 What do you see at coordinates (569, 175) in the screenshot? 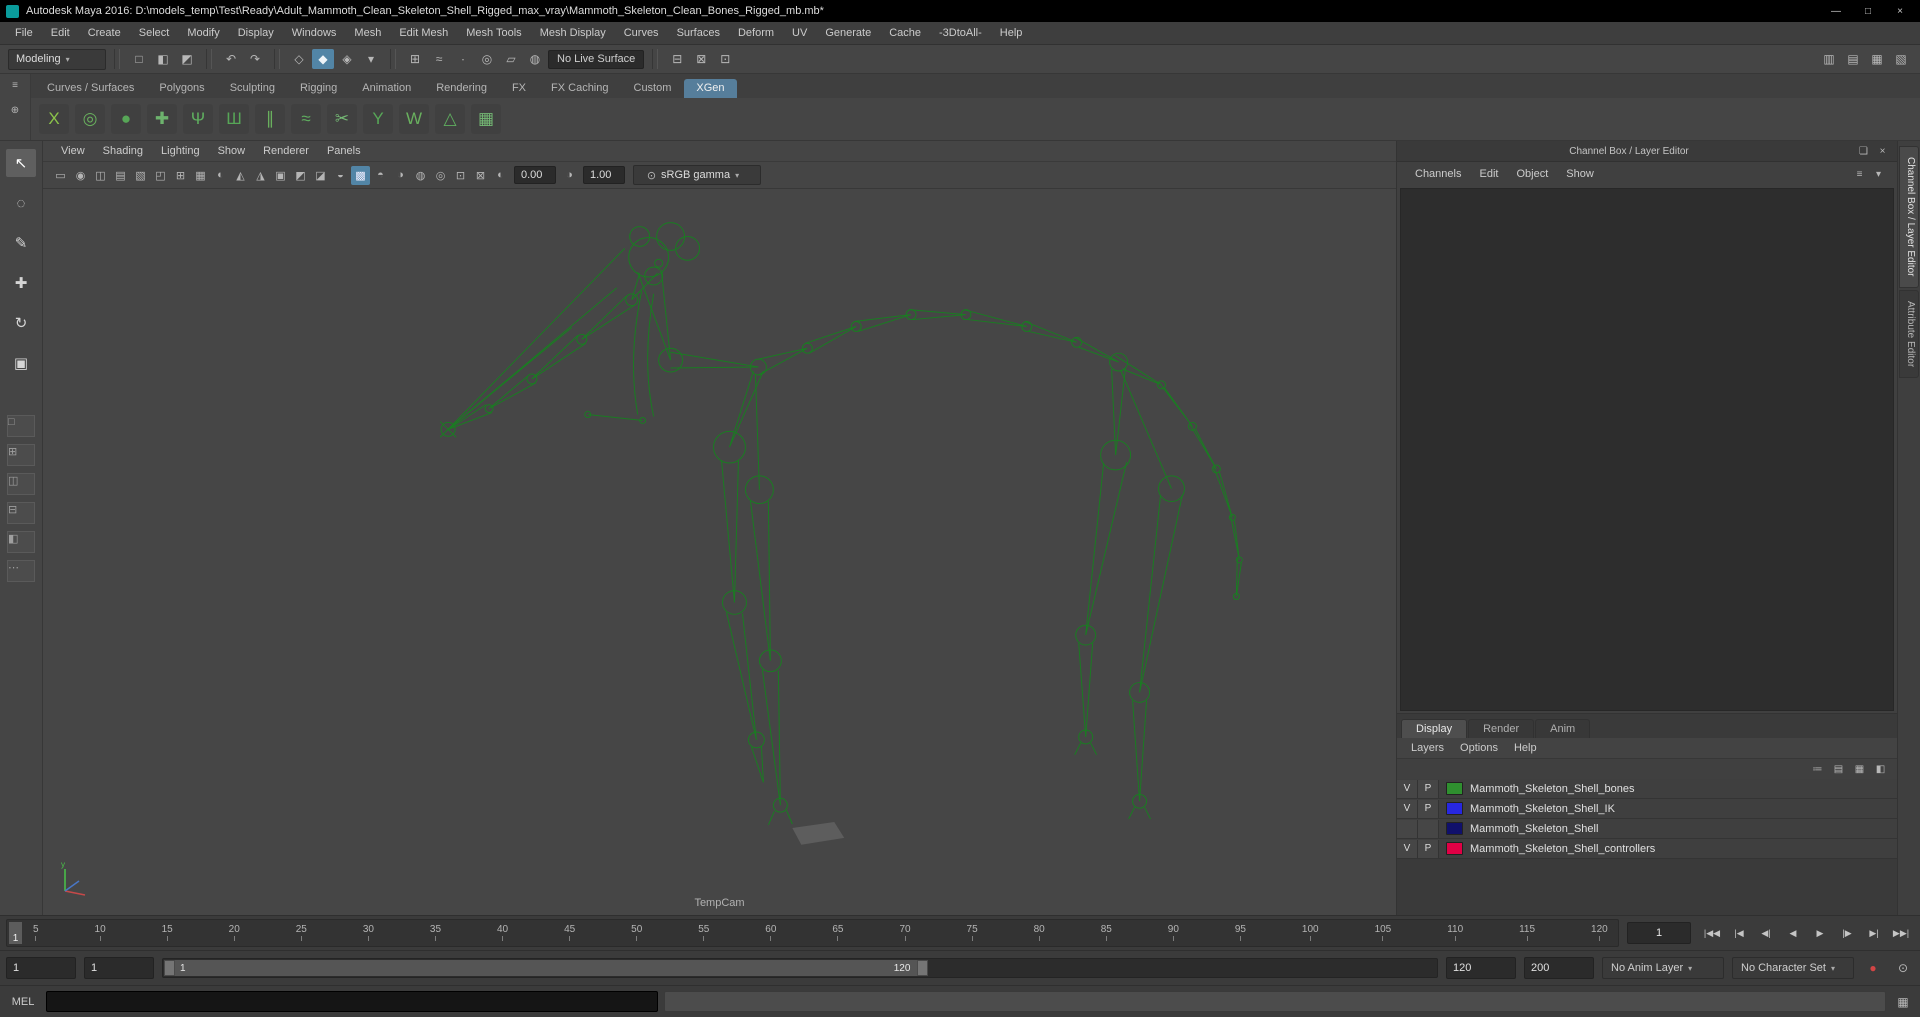
I see `gamma-icon: ◑` at bounding box center [569, 175].